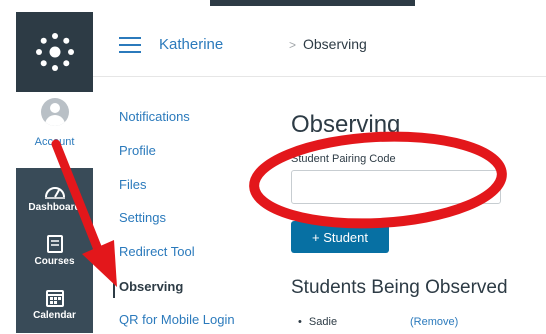 The image size is (546, 334). I want to click on calendar-icon, so click(54, 298).